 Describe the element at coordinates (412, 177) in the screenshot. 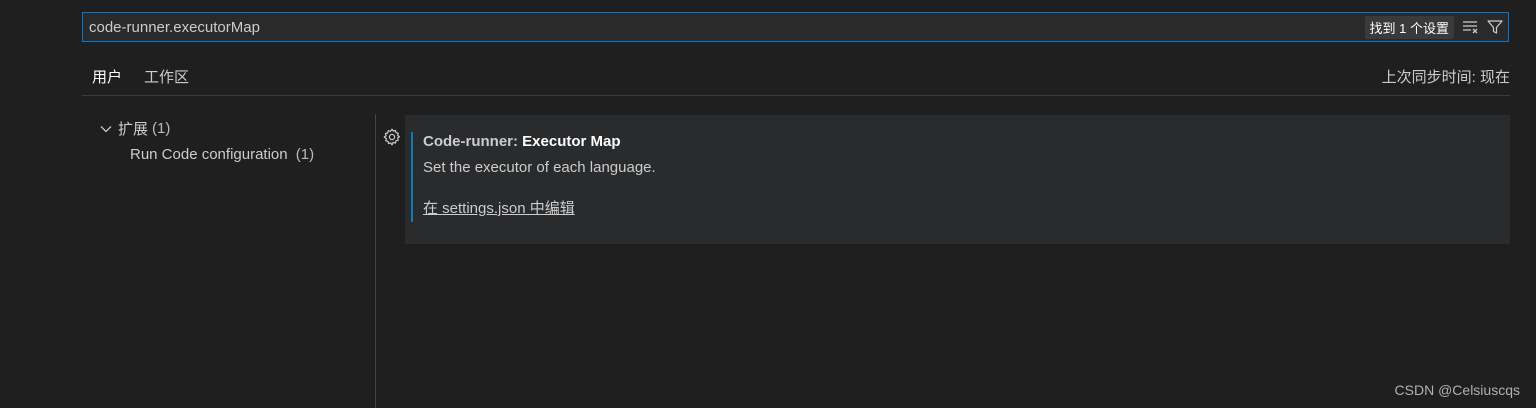

I see `focus-indicator` at that location.